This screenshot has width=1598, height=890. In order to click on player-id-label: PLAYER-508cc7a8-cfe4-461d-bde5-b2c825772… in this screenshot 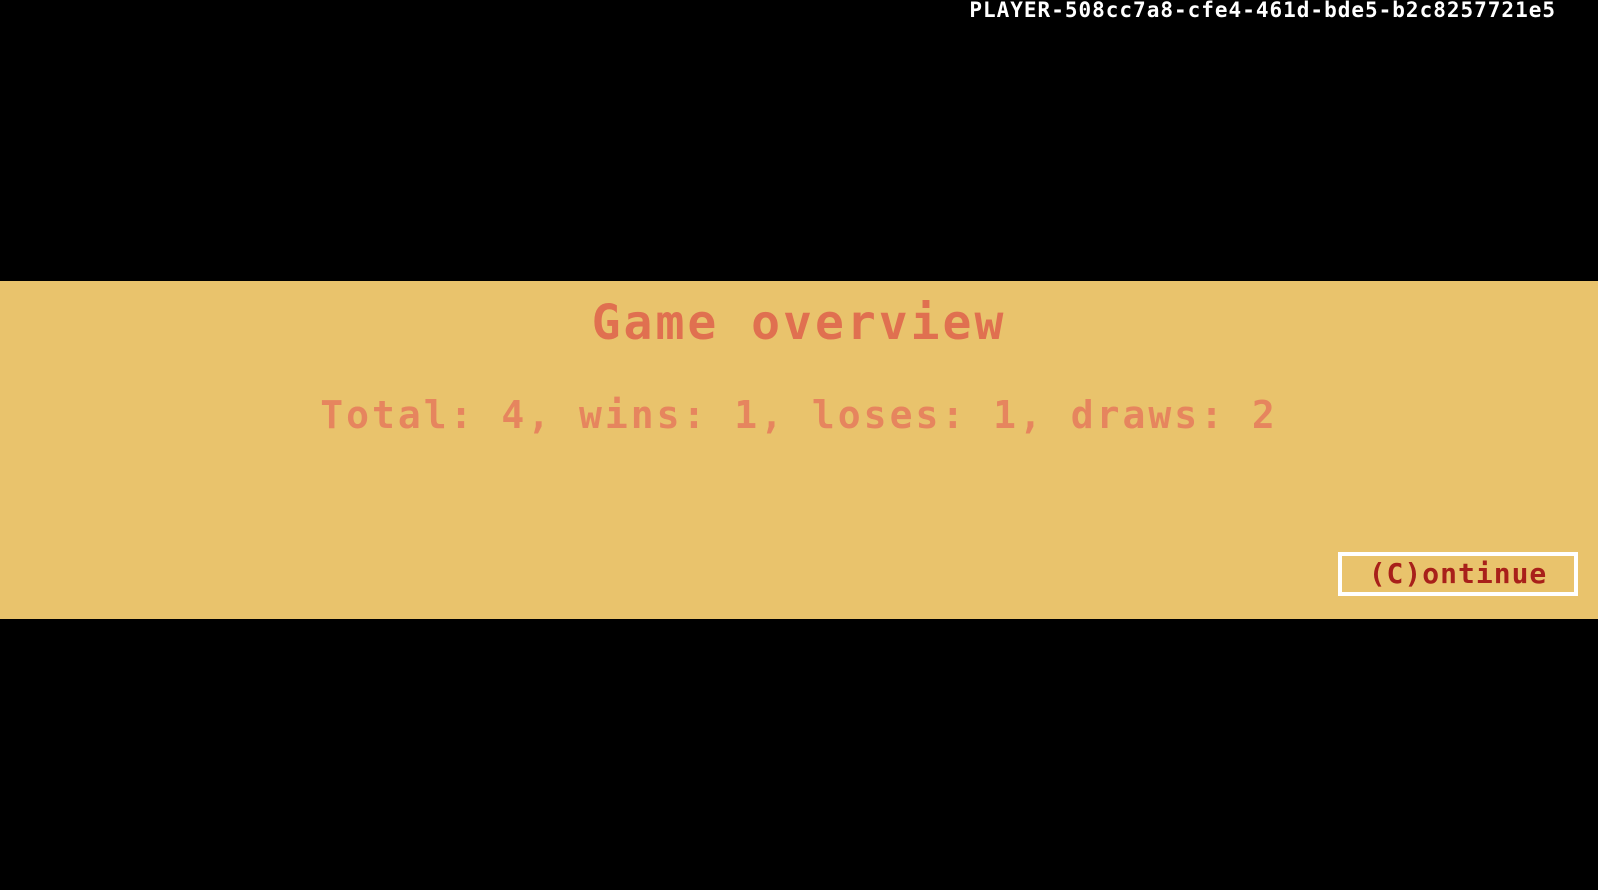, I will do `click(1262, 11)`.